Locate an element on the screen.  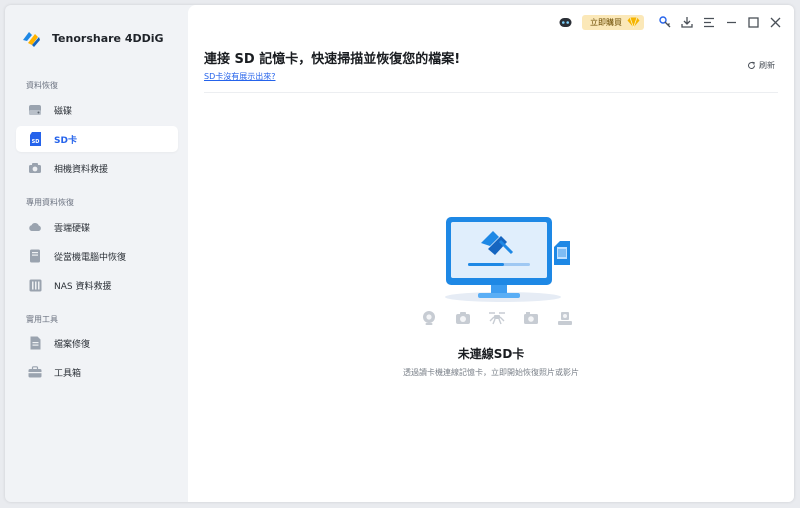
maximize-icon is located at coordinates (753, 22).